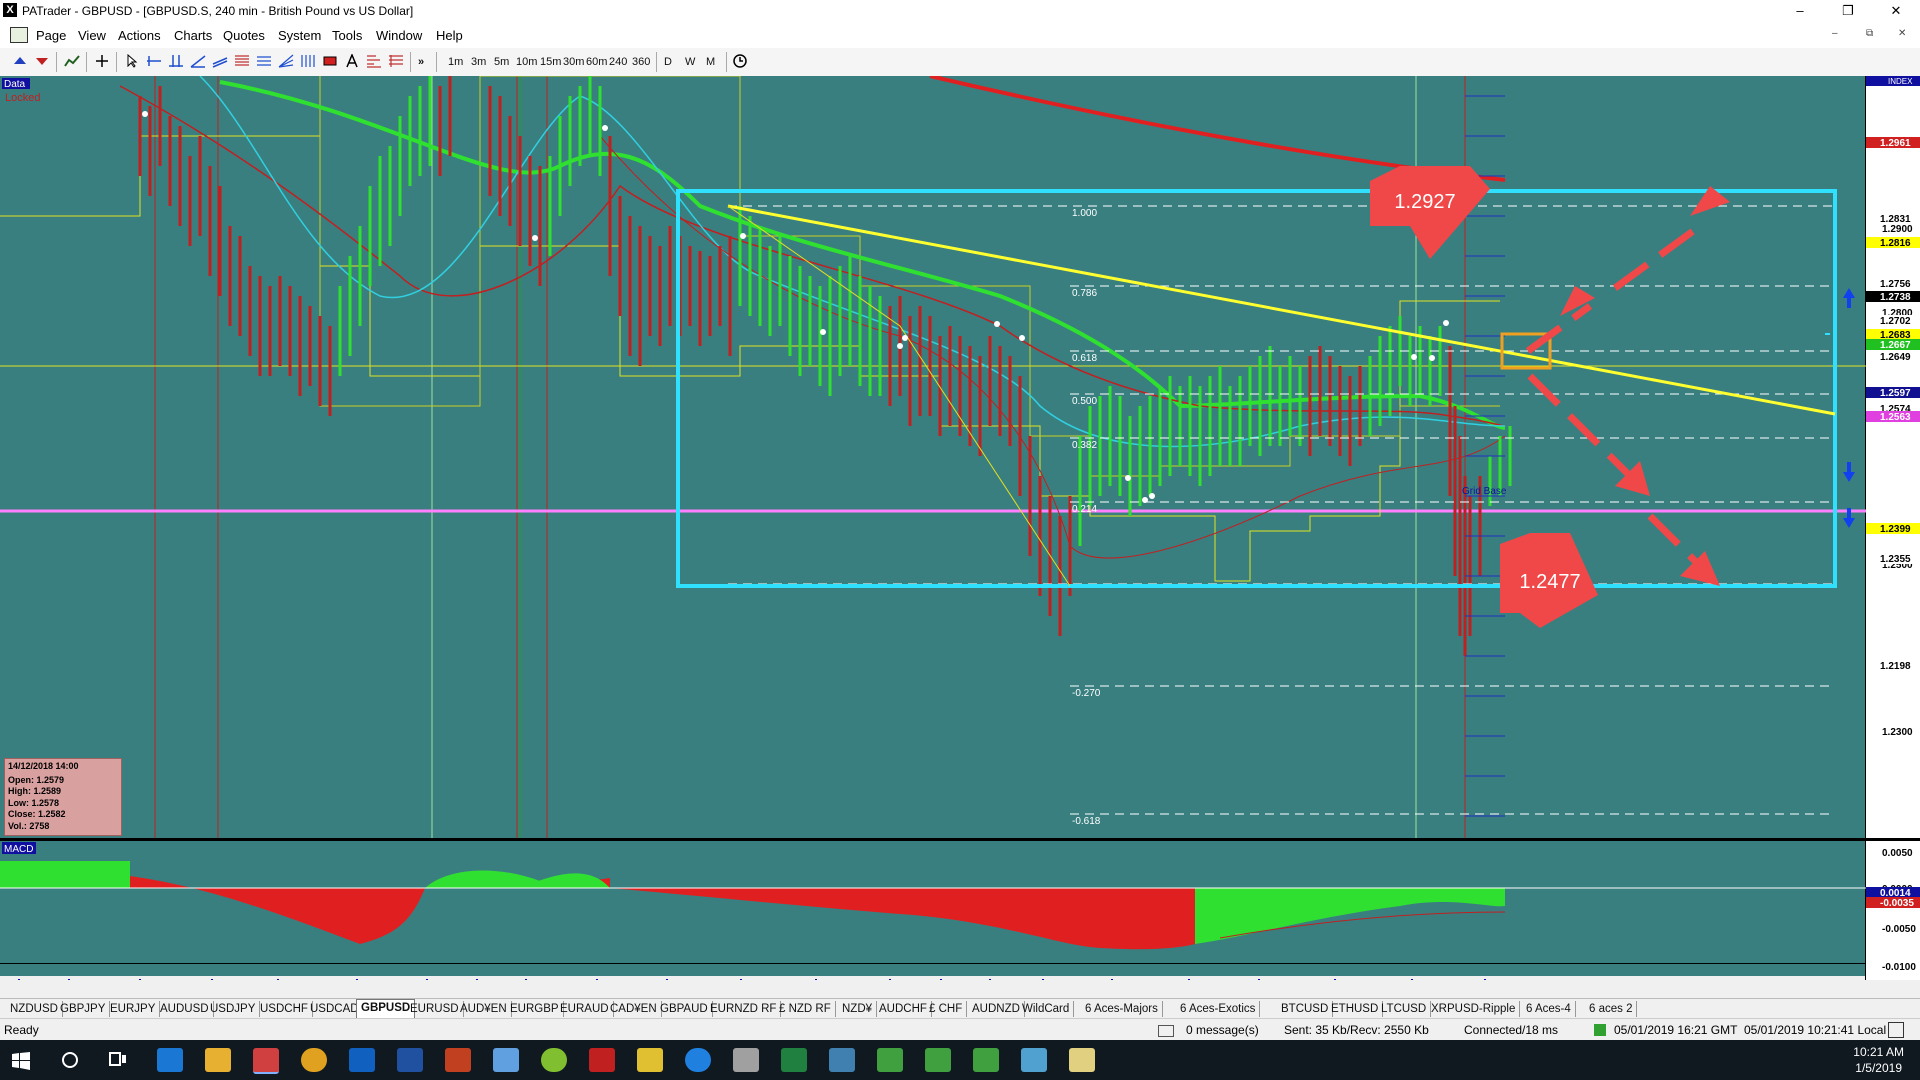 The image size is (1920, 1080). What do you see at coordinates (399, 35) in the screenshot?
I see `menu-window: Window` at bounding box center [399, 35].